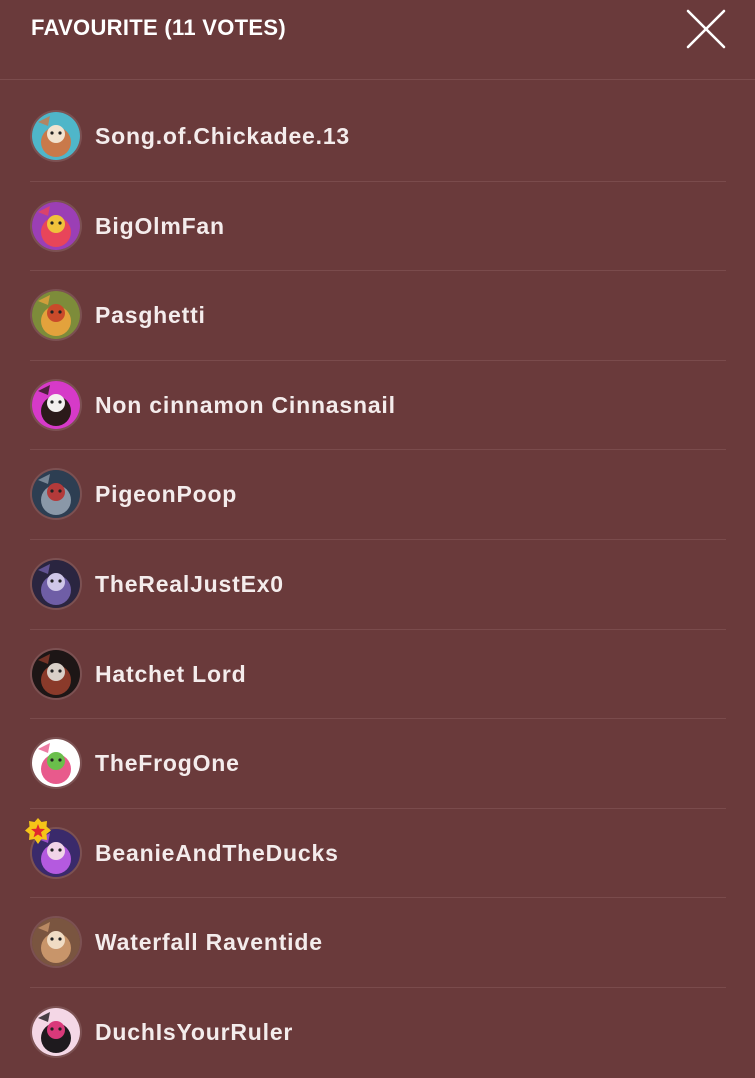  What do you see at coordinates (150, 315) in the screenshot?
I see `username: Pasghetti` at bounding box center [150, 315].